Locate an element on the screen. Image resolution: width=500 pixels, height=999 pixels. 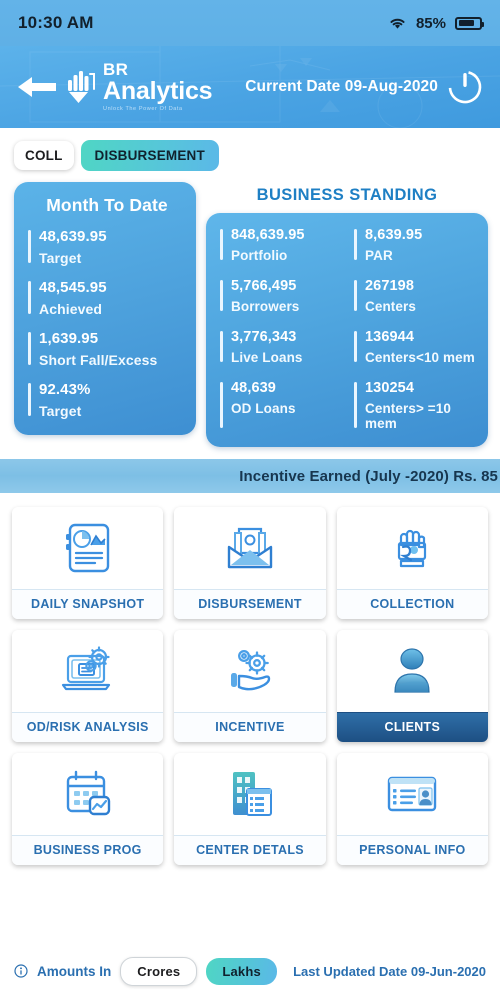
info-icon is located at coordinates (21, 971).